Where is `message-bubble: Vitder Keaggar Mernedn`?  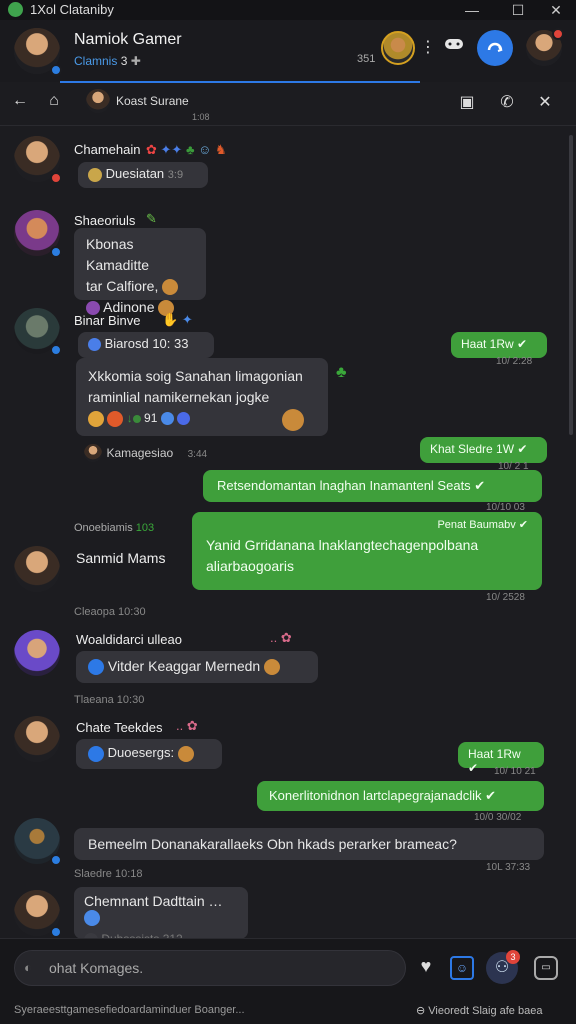 message-bubble: Vitder Keaggar Mernedn is located at coordinates (197, 667).